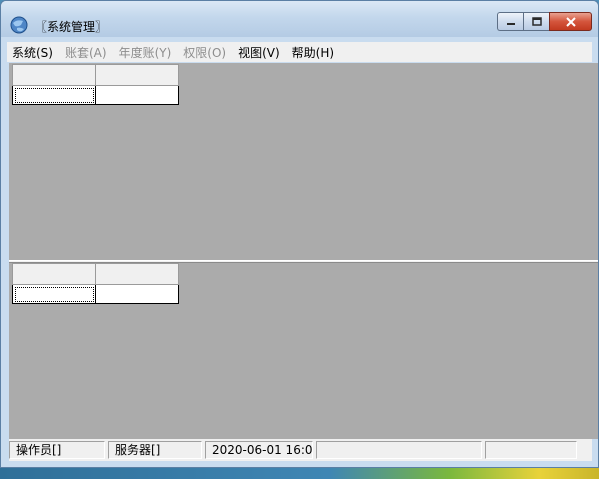 This screenshot has height=479, width=599. Describe the element at coordinates (71, 27) in the screenshot. I see `window-title: 〖系统管理〗` at that location.